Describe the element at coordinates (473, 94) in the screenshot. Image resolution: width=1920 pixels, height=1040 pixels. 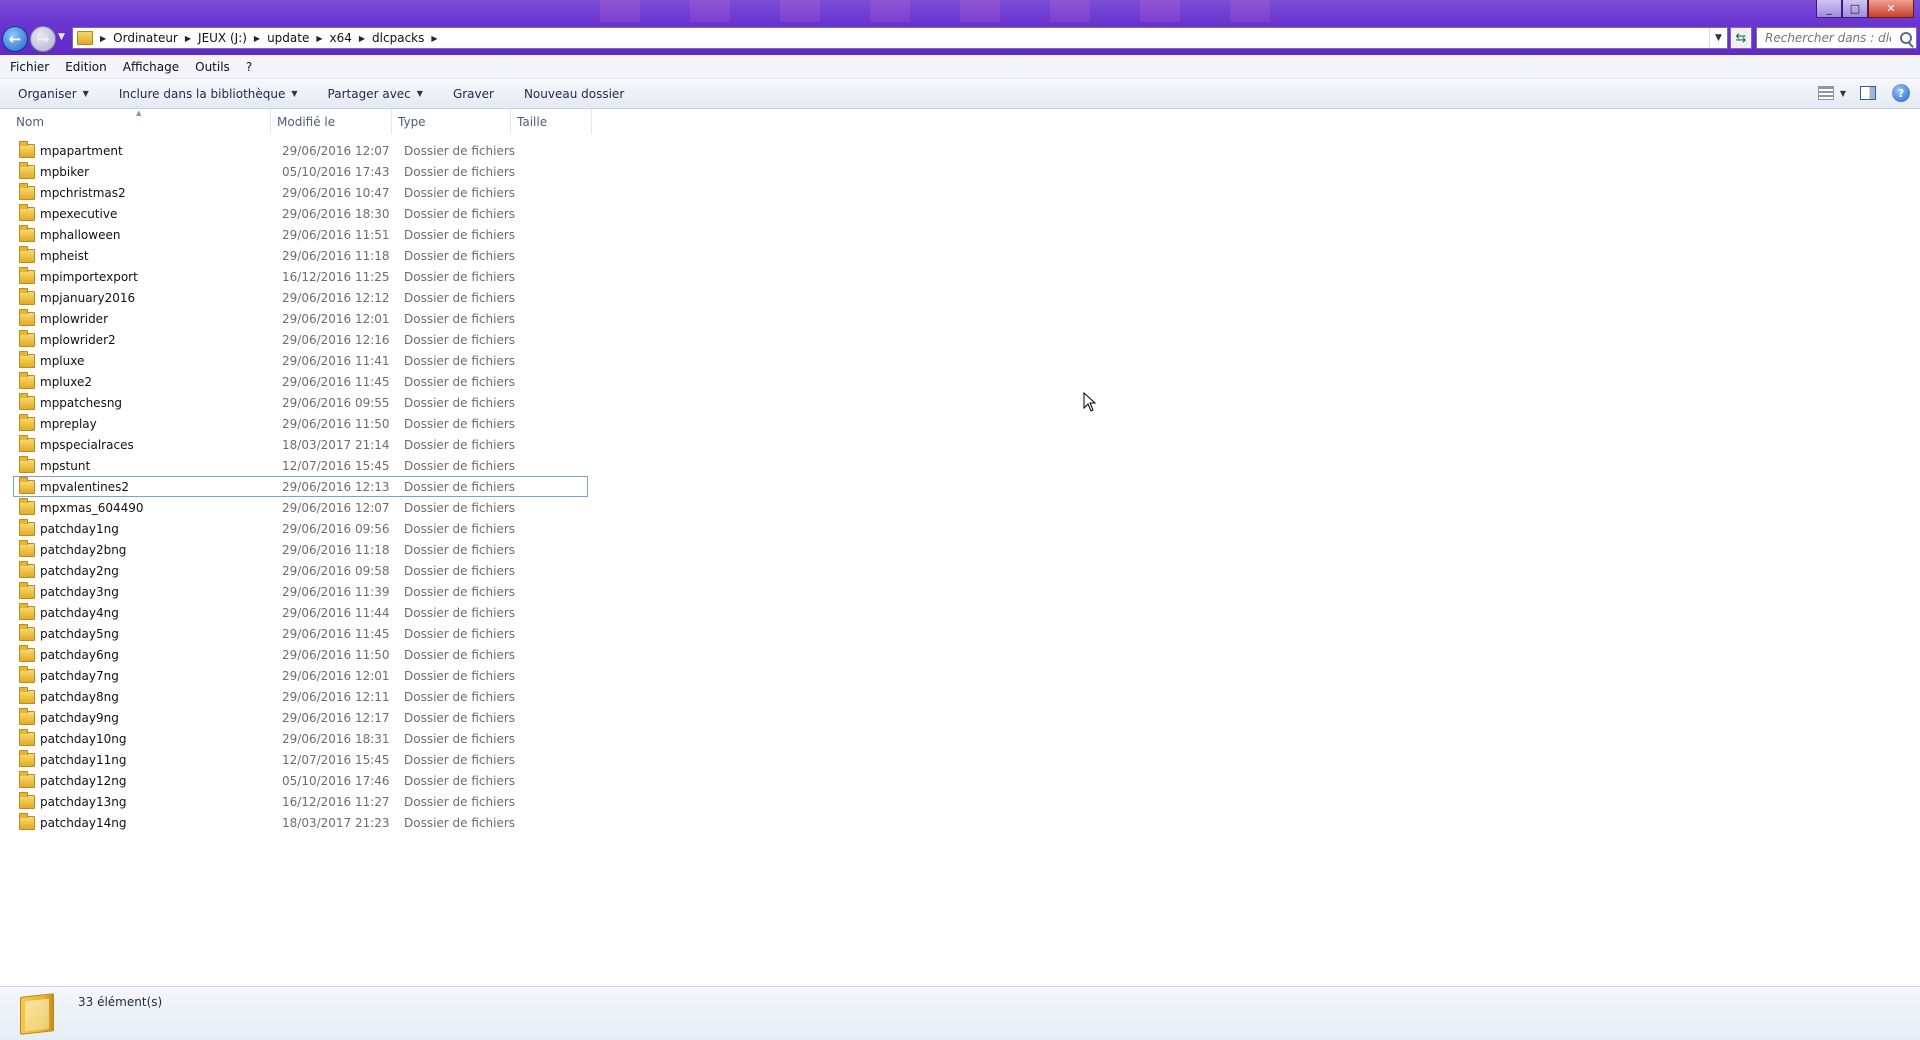
I see `burn-button: Graver` at that location.